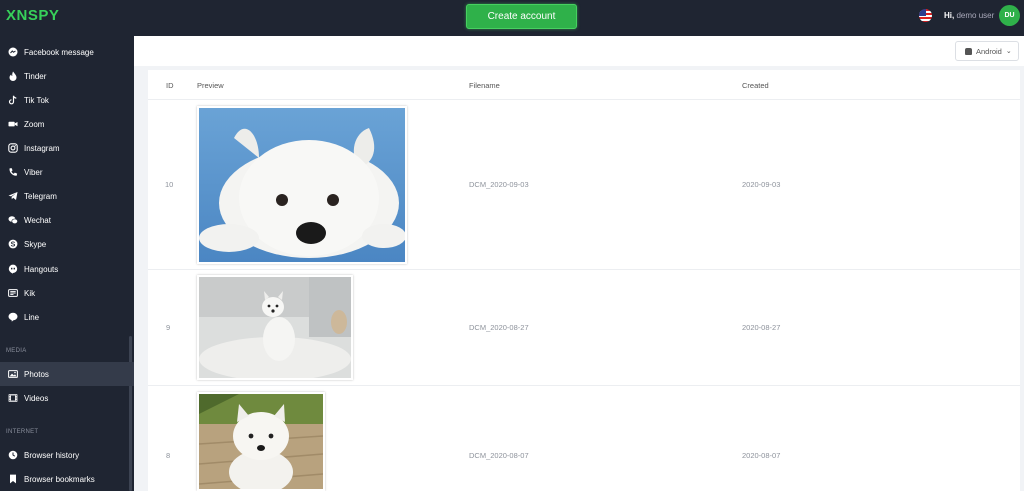 The width and height of the screenshot is (1024, 491). What do you see at coordinates (210, 85) in the screenshot?
I see `column-header-preview: Preview` at bounding box center [210, 85].